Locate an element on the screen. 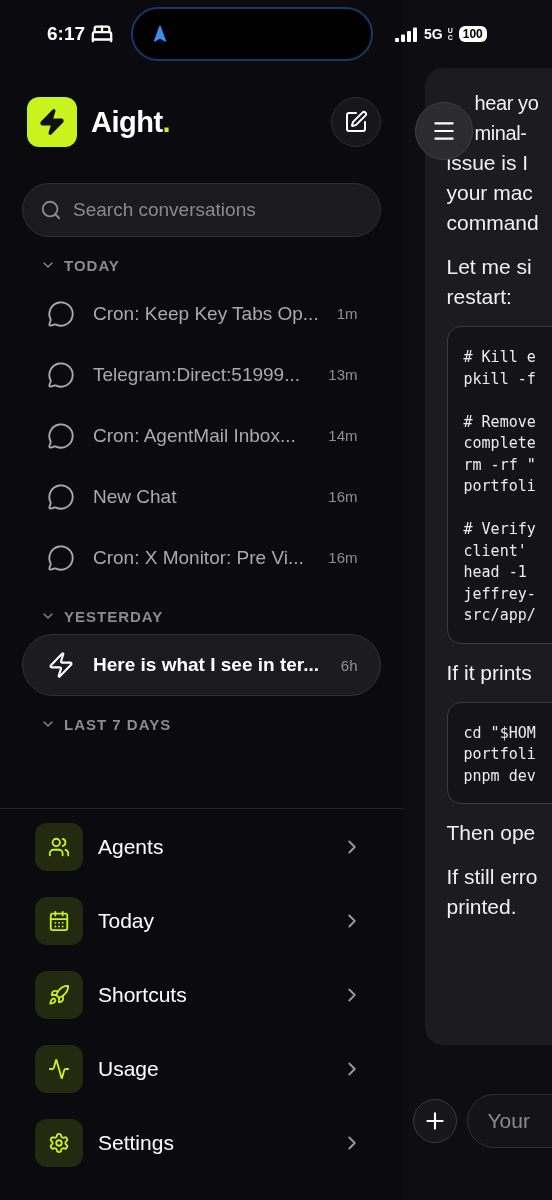 Image resolution: width=552 pixels, height=1200 pixels. settings-icon is located at coordinates (59, 1143).